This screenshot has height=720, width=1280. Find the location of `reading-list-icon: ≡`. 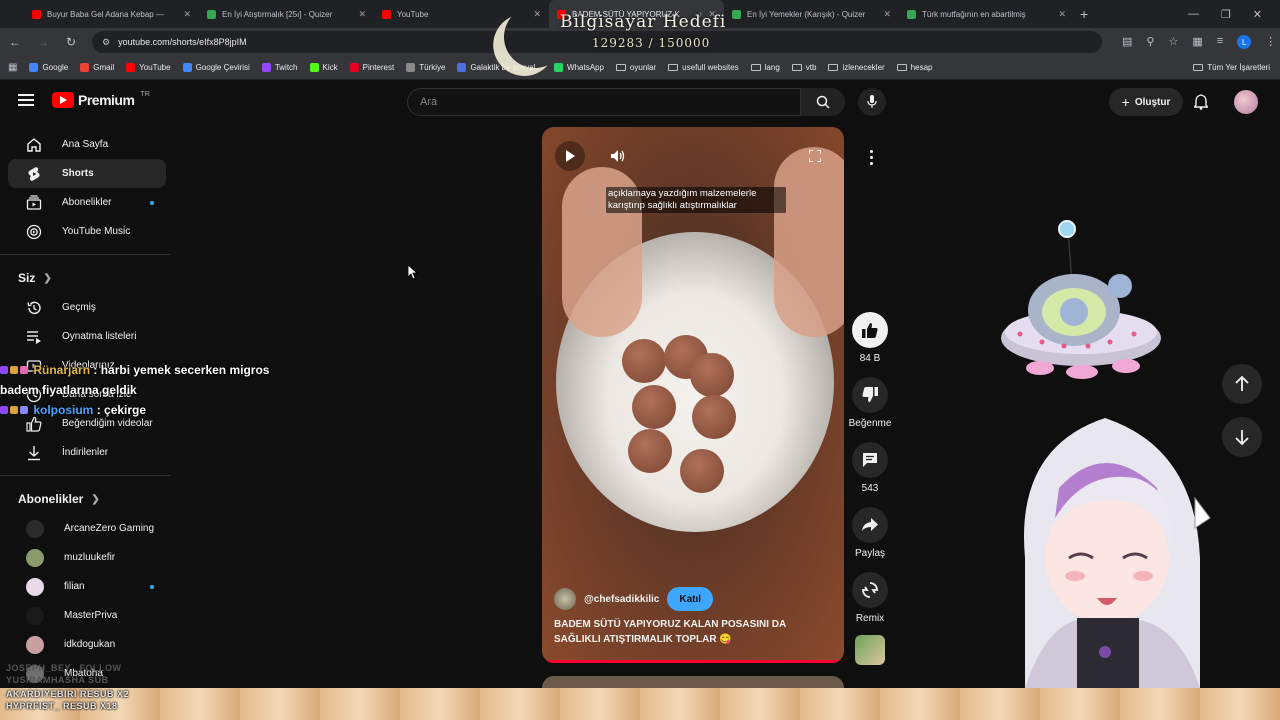

reading-list-icon: ≡ is located at coordinates (1220, 42).